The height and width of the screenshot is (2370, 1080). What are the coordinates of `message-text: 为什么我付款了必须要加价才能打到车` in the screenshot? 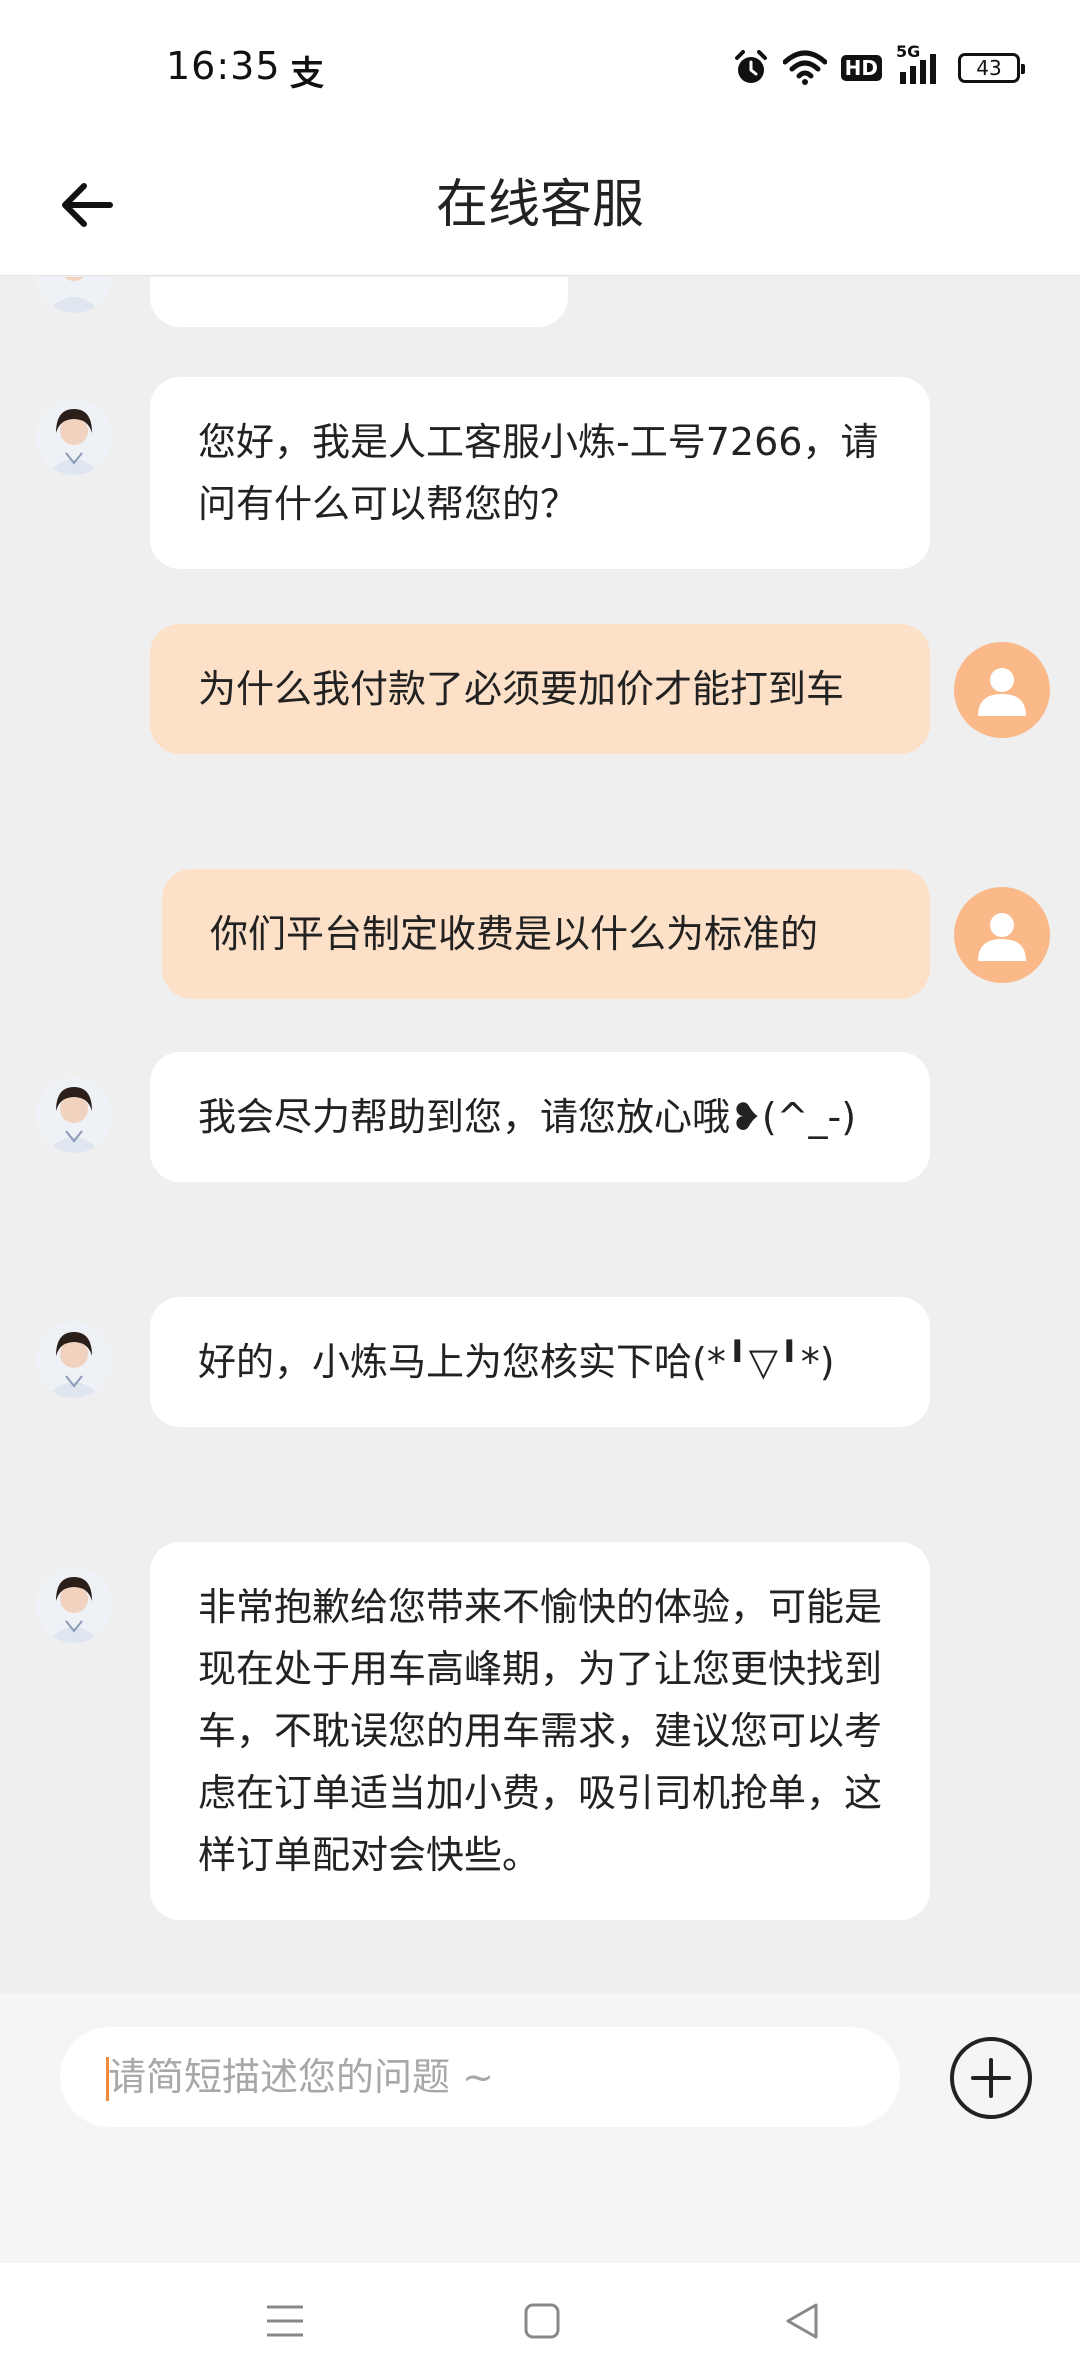 It's located at (521, 689).